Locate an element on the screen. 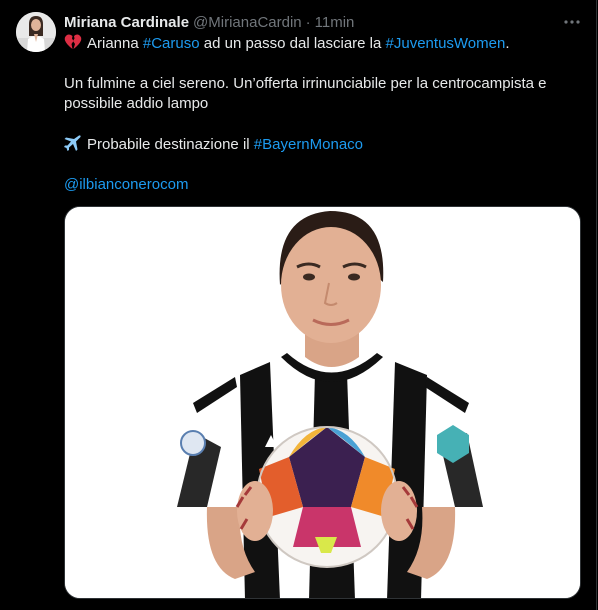 The image size is (598, 610). avatar is located at coordinates (36, 32).